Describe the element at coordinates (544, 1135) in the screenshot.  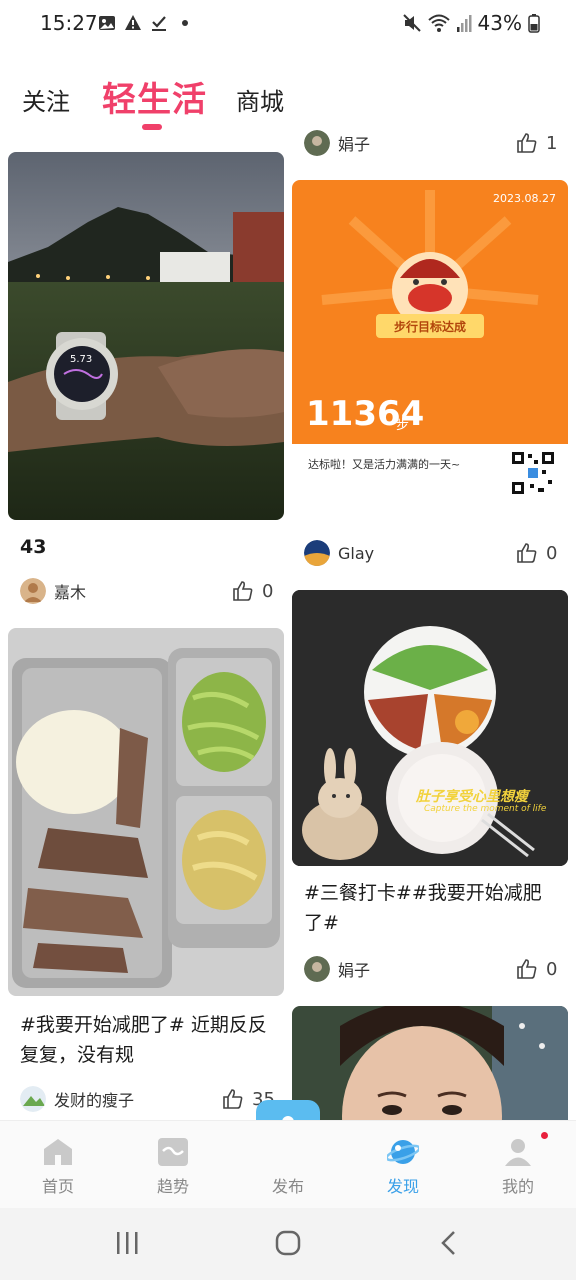
I see `notification-dot` at that location.